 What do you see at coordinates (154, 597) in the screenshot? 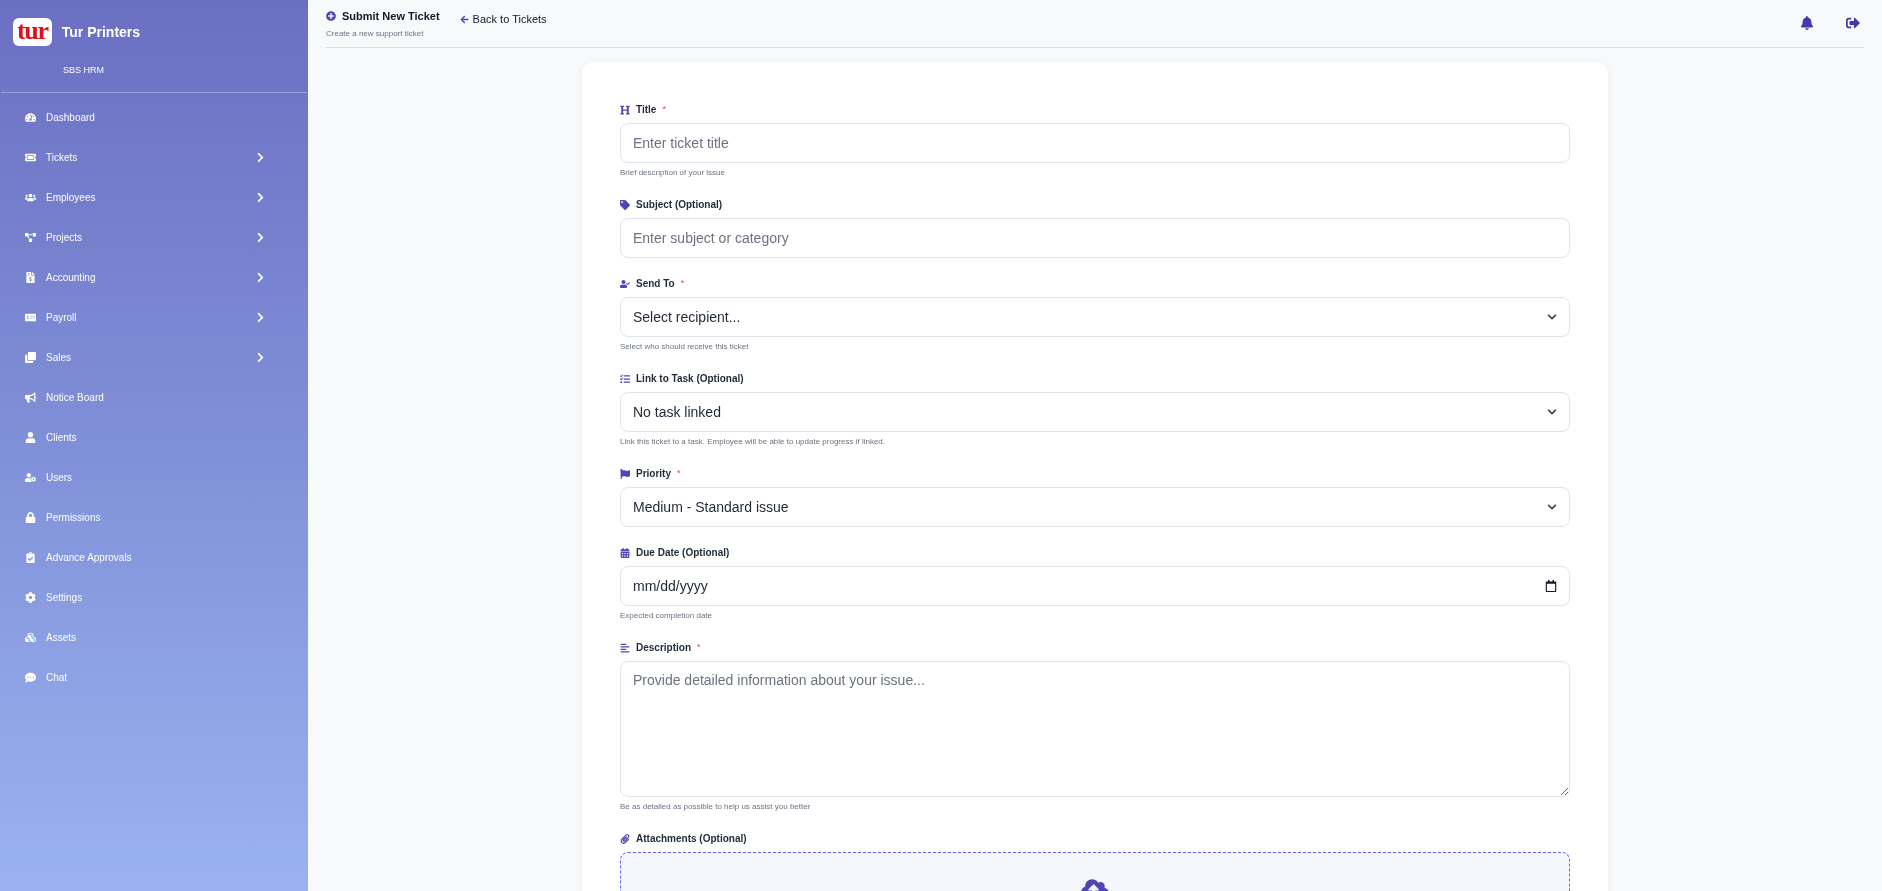
I see `sidebar-item: Settings` at bounding box center [154, 597].